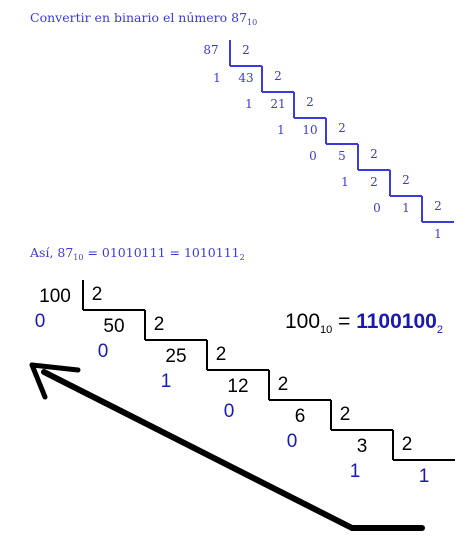 Image resolution: width=470 pixels, height=545 pixels. Describe the element at coordinates (438, 234) in the screenshot. I see `top-final-quotient: 1` at that location.